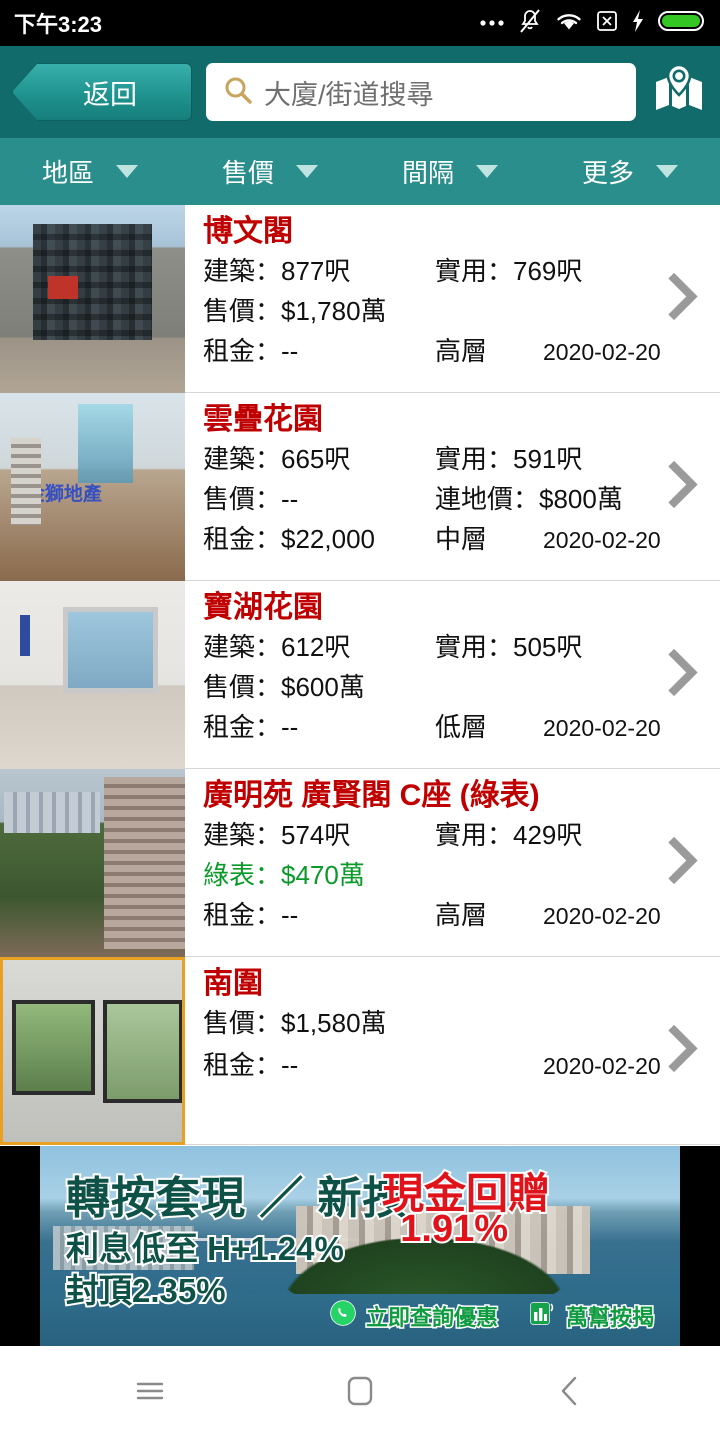 The height and width of the screenshot is (1440, 720). I want to click on listing-title: 南圍, so click(233, 983).